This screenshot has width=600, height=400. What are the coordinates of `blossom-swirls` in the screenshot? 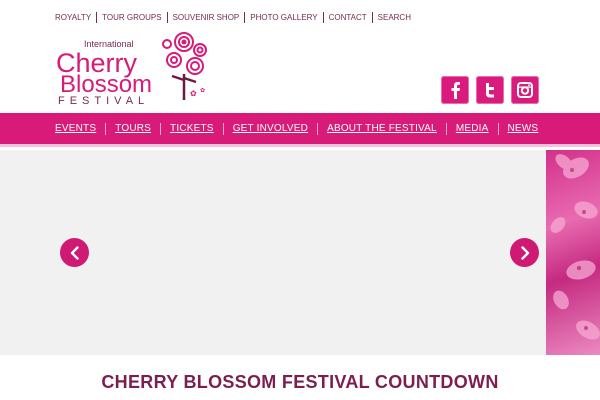 It's located at (184, 53).